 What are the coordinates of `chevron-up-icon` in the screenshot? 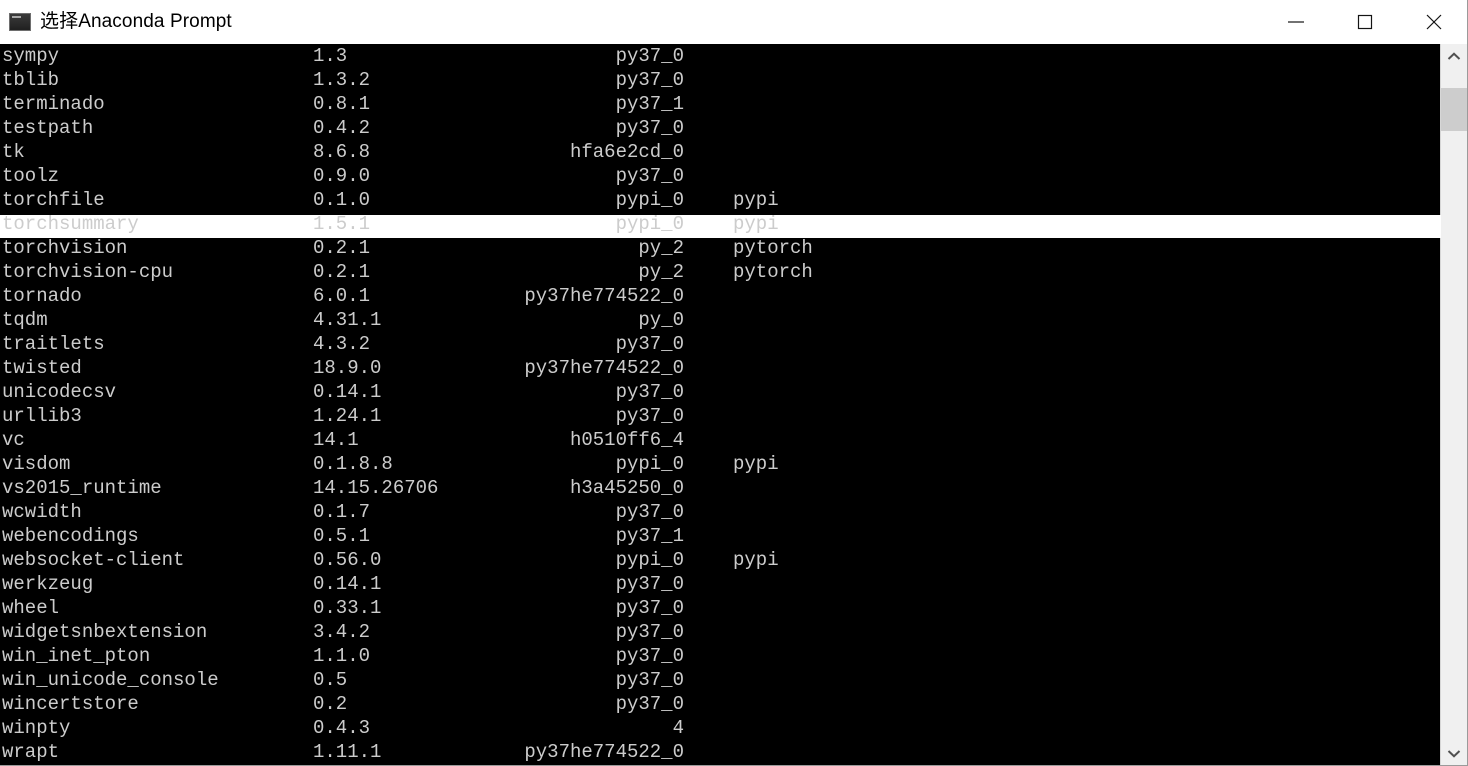 It's located at (1454, 56).